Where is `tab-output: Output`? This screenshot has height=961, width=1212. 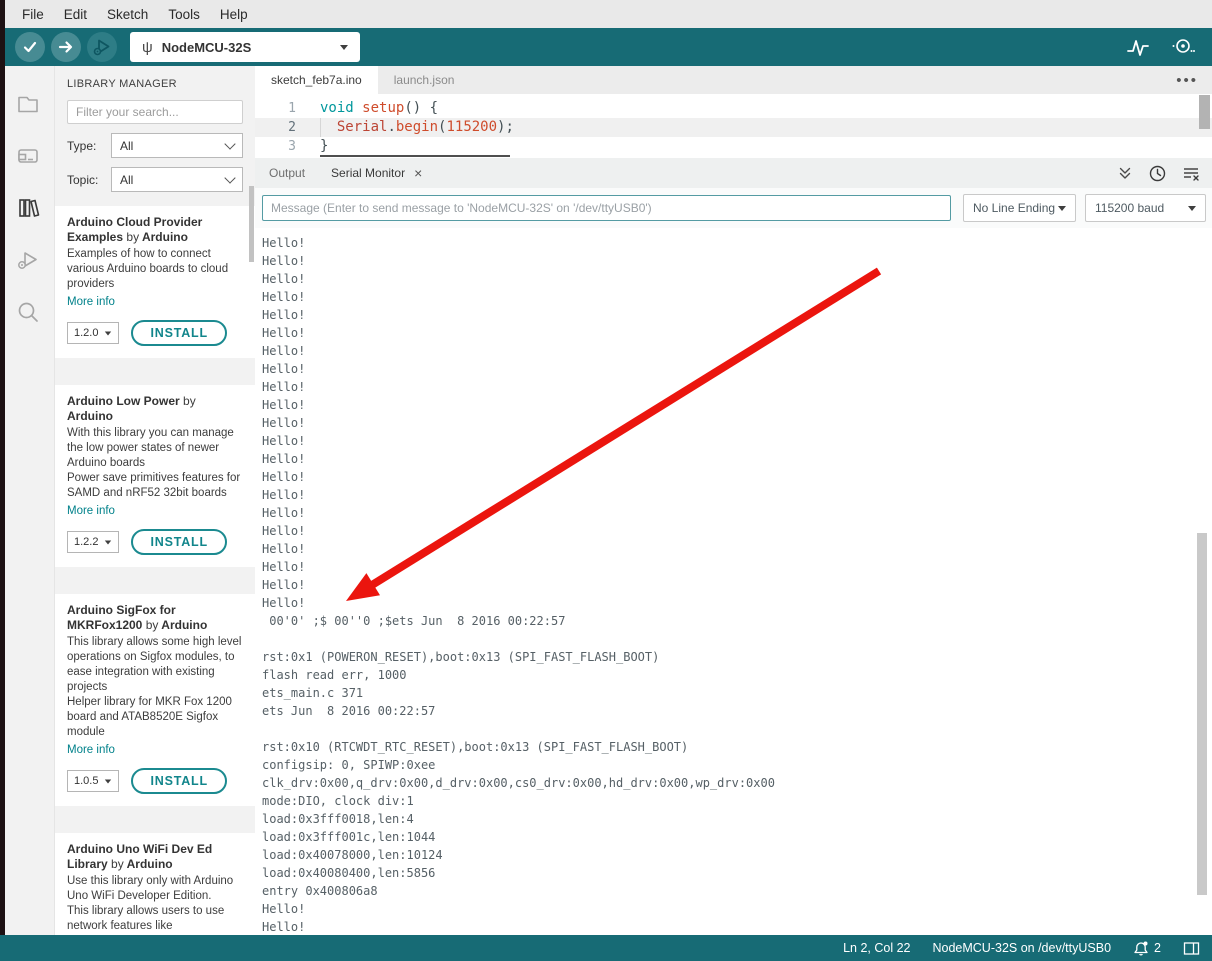 tab-output: Output is located at coordinates (287, 173).